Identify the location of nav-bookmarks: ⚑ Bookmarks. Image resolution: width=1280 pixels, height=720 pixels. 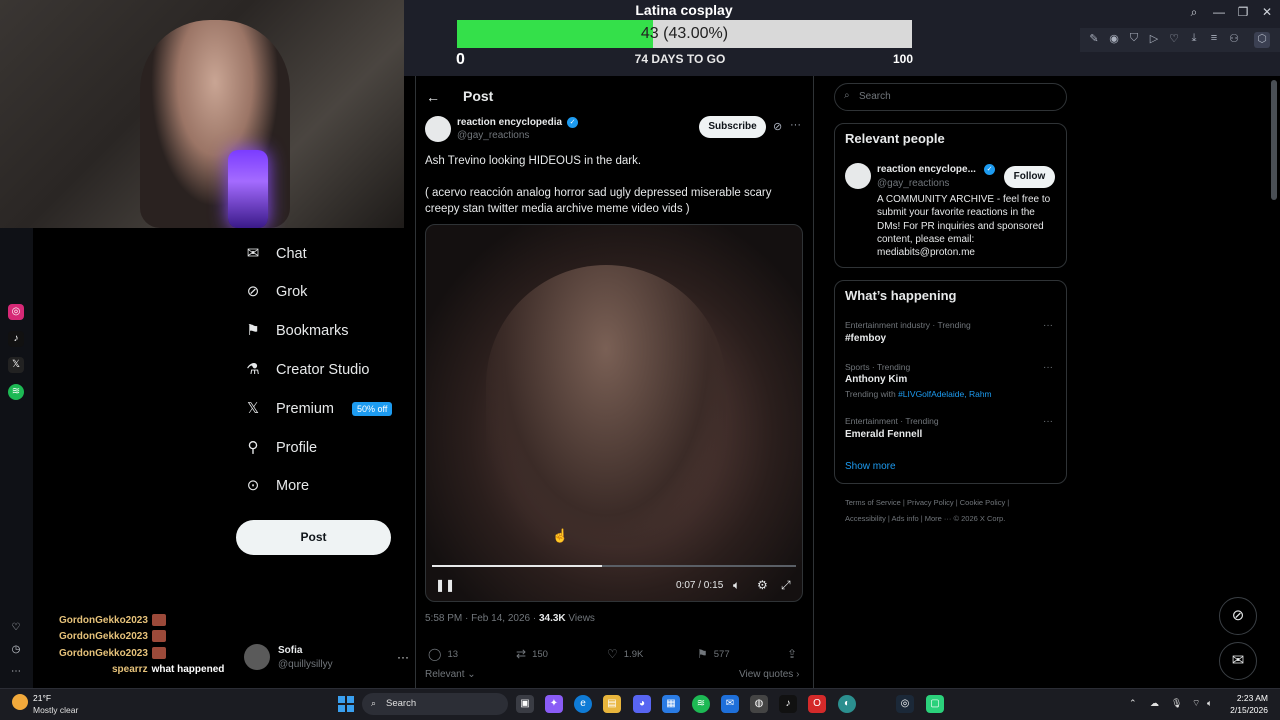
(296, 331).